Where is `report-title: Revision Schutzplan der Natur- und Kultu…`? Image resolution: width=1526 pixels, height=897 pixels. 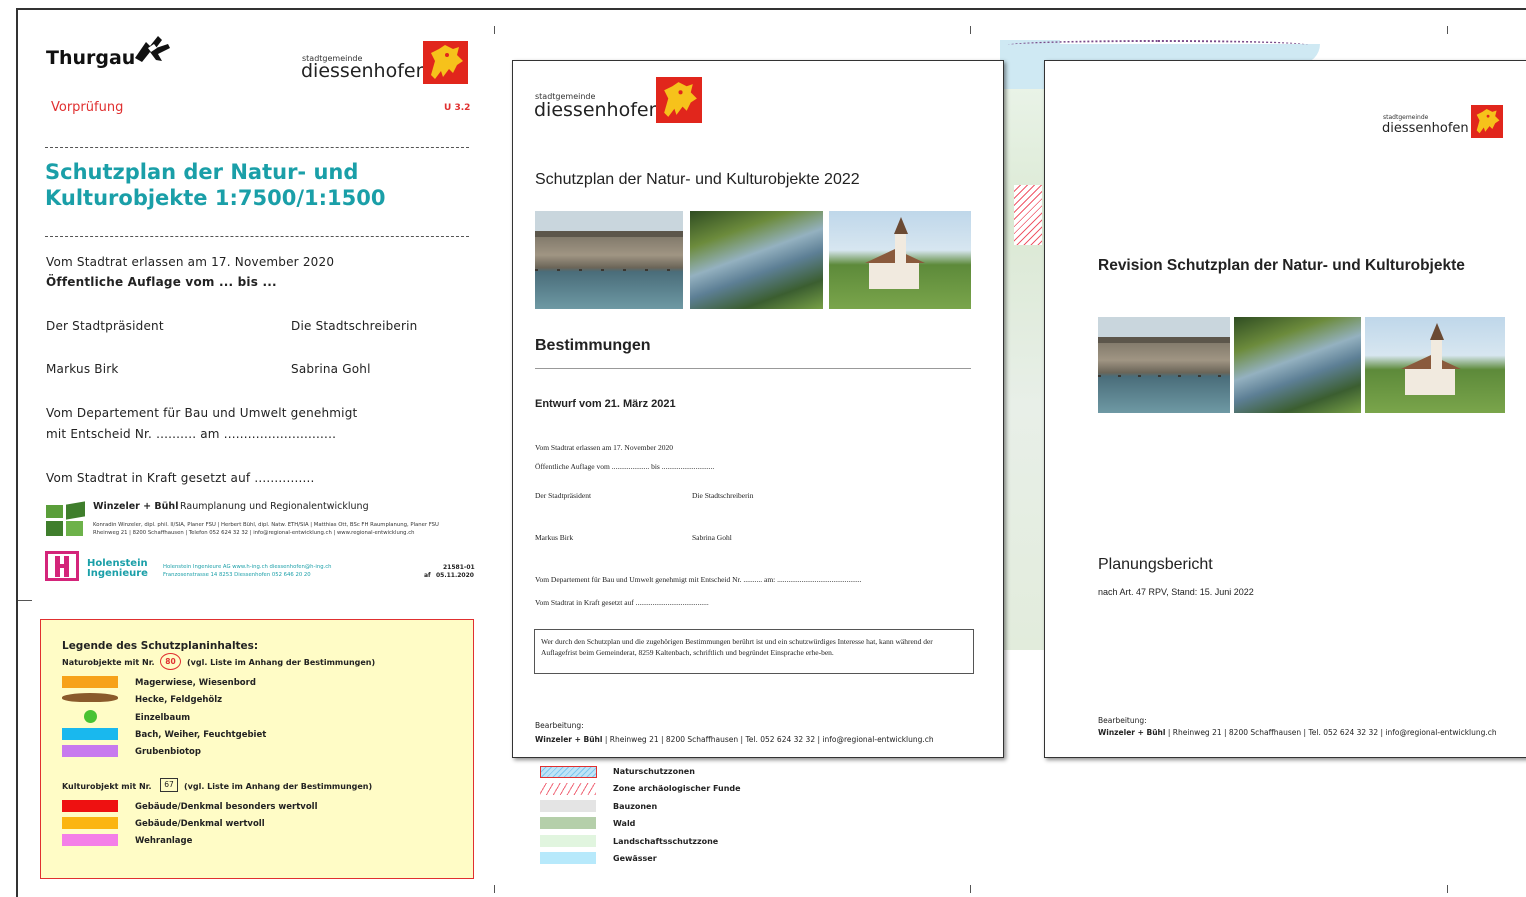
report-title: Revision Schutzplan der Natur- und Kultu… is located at coordinates (1281, 265).